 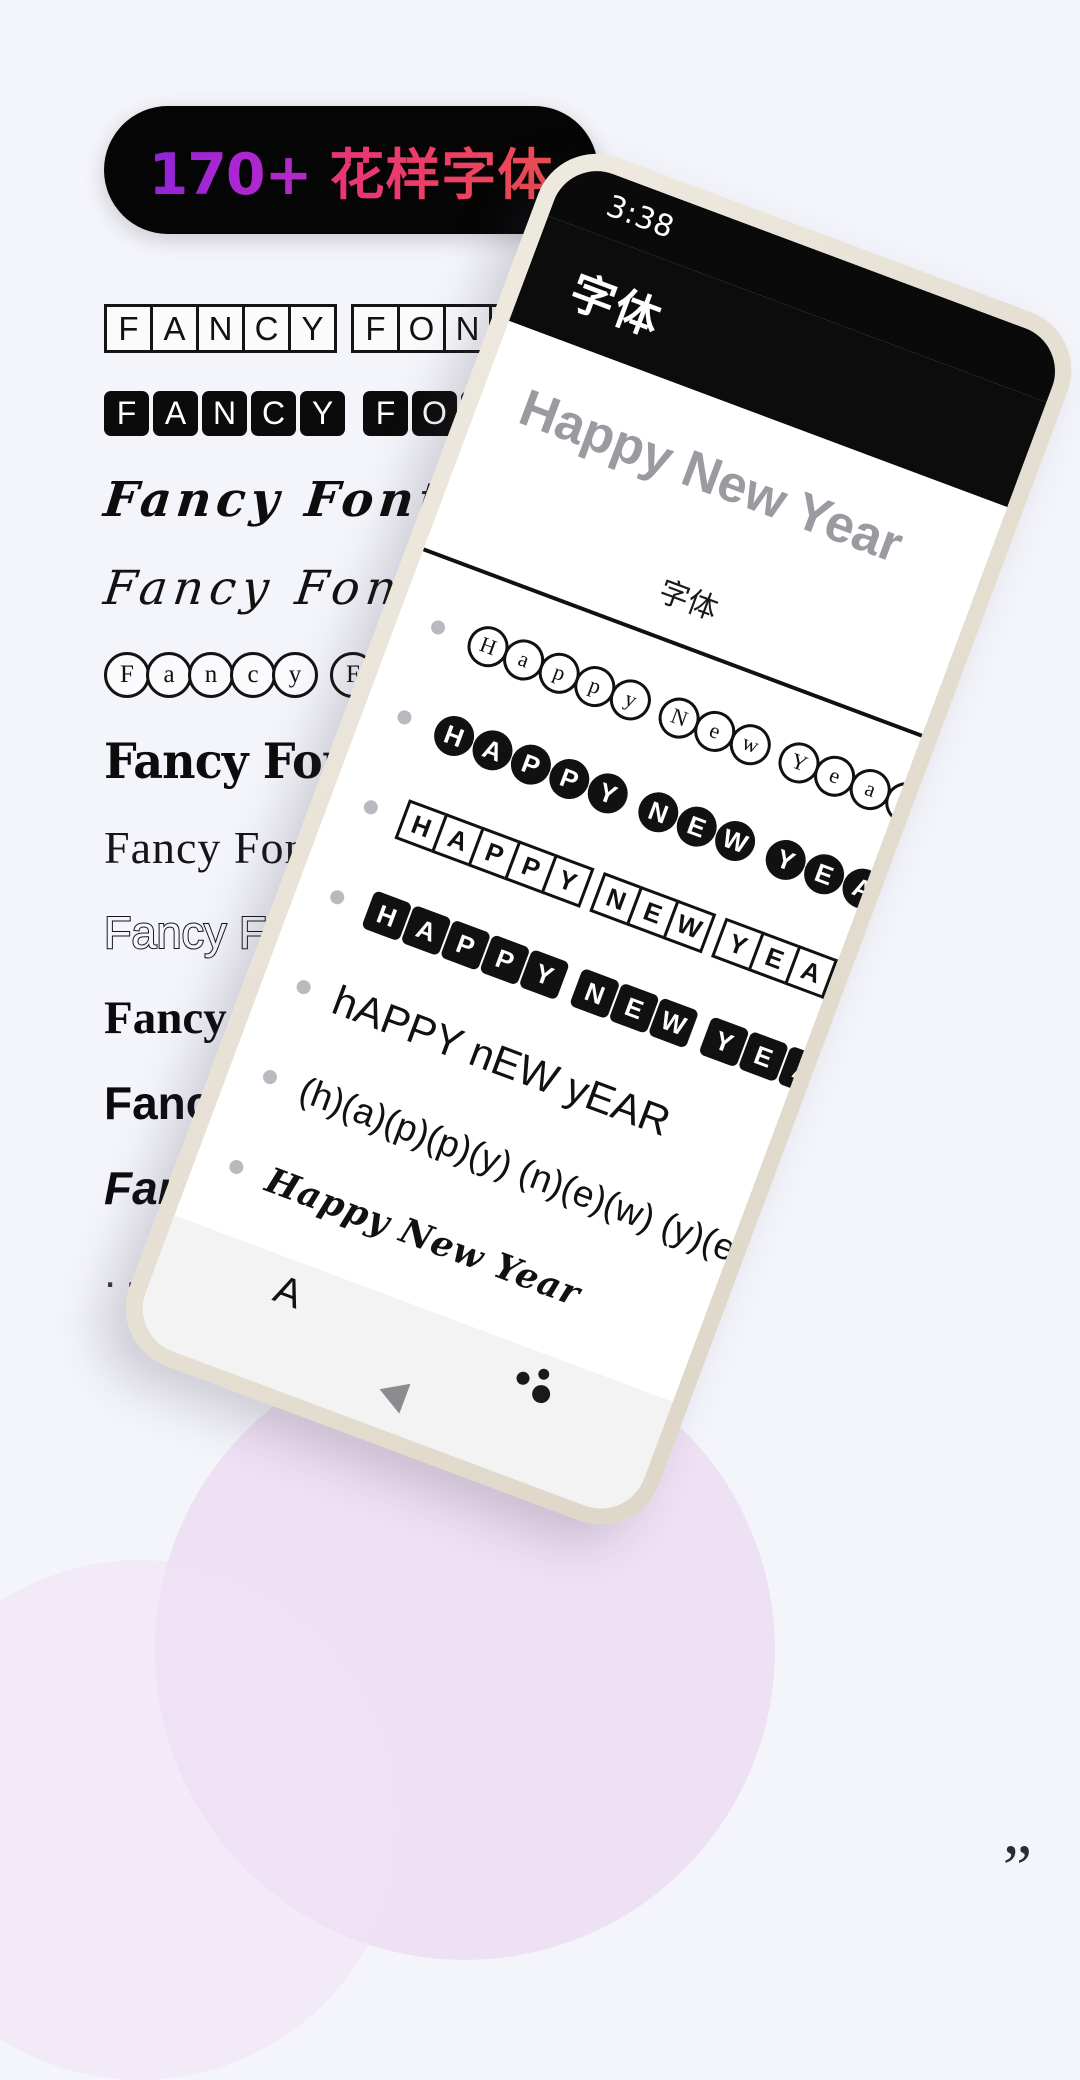 I want to click on font-count-label: 170+, so click(x=230, y=175).